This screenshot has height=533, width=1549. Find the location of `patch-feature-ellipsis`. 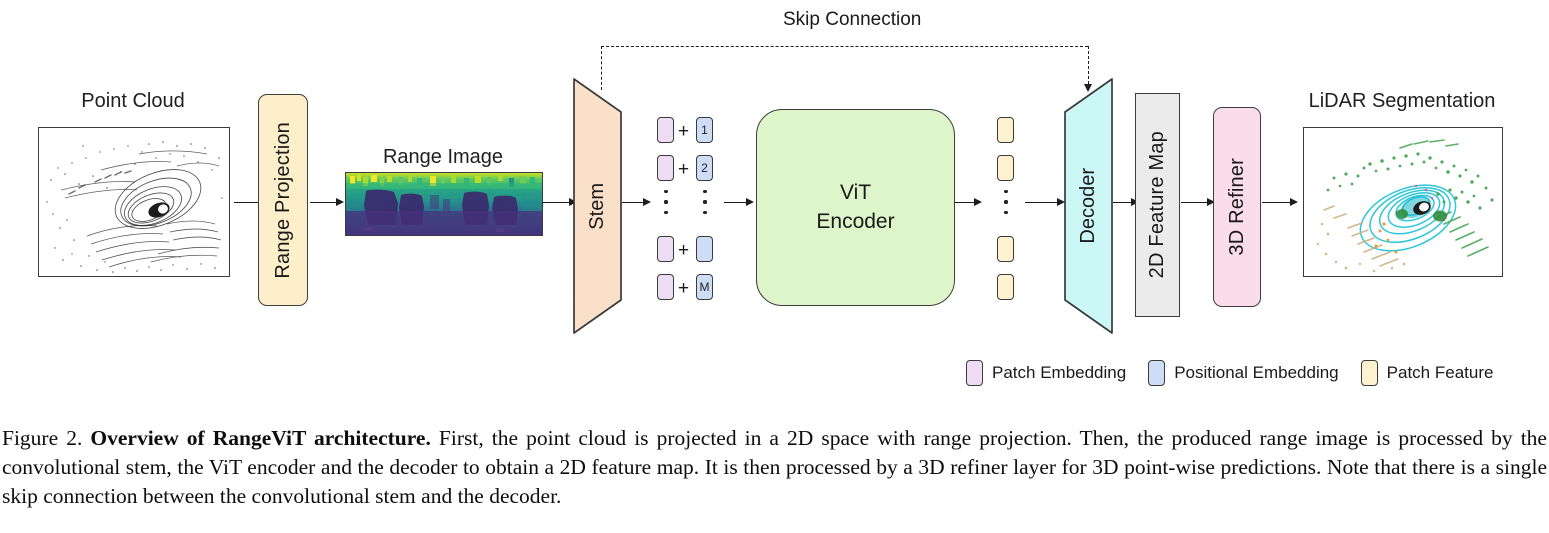

patch-feature-ellipsis is located at coordinates (1006, 202).